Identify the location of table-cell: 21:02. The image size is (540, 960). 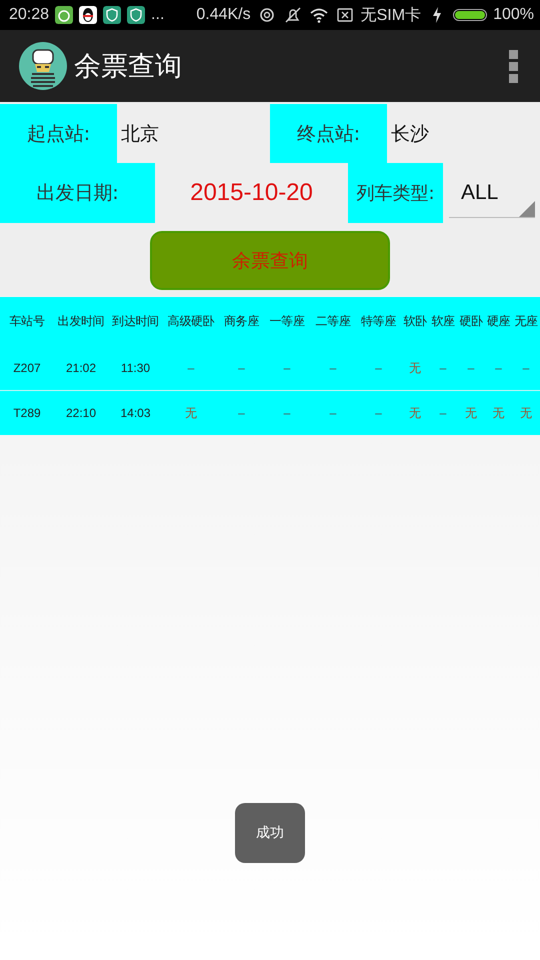
(81, 368).